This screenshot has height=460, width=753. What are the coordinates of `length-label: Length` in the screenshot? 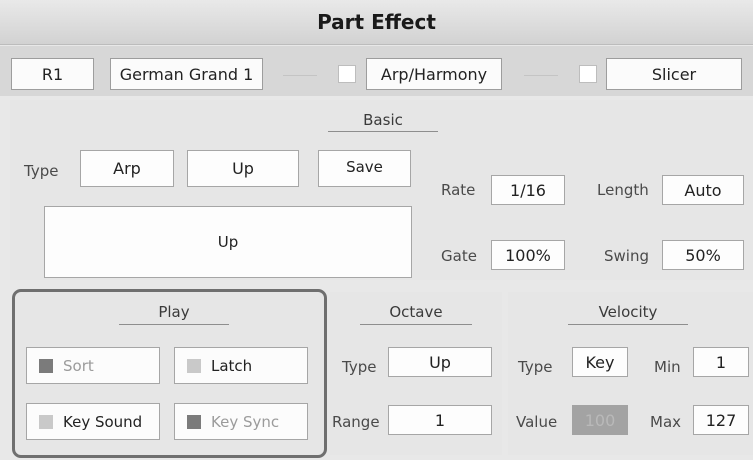 It's located at (623, 190).